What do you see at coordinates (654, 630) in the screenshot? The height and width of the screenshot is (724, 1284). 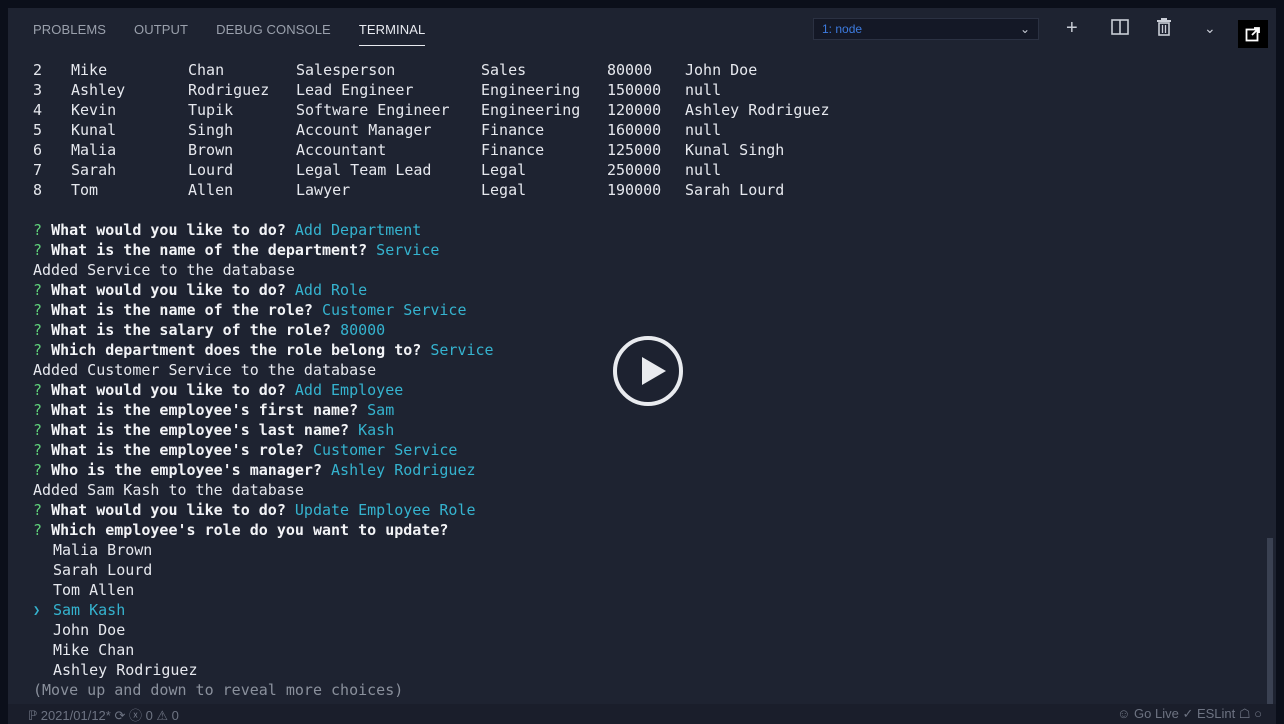 I see `choice-item: John Doe` at bounding box center [654, 630].